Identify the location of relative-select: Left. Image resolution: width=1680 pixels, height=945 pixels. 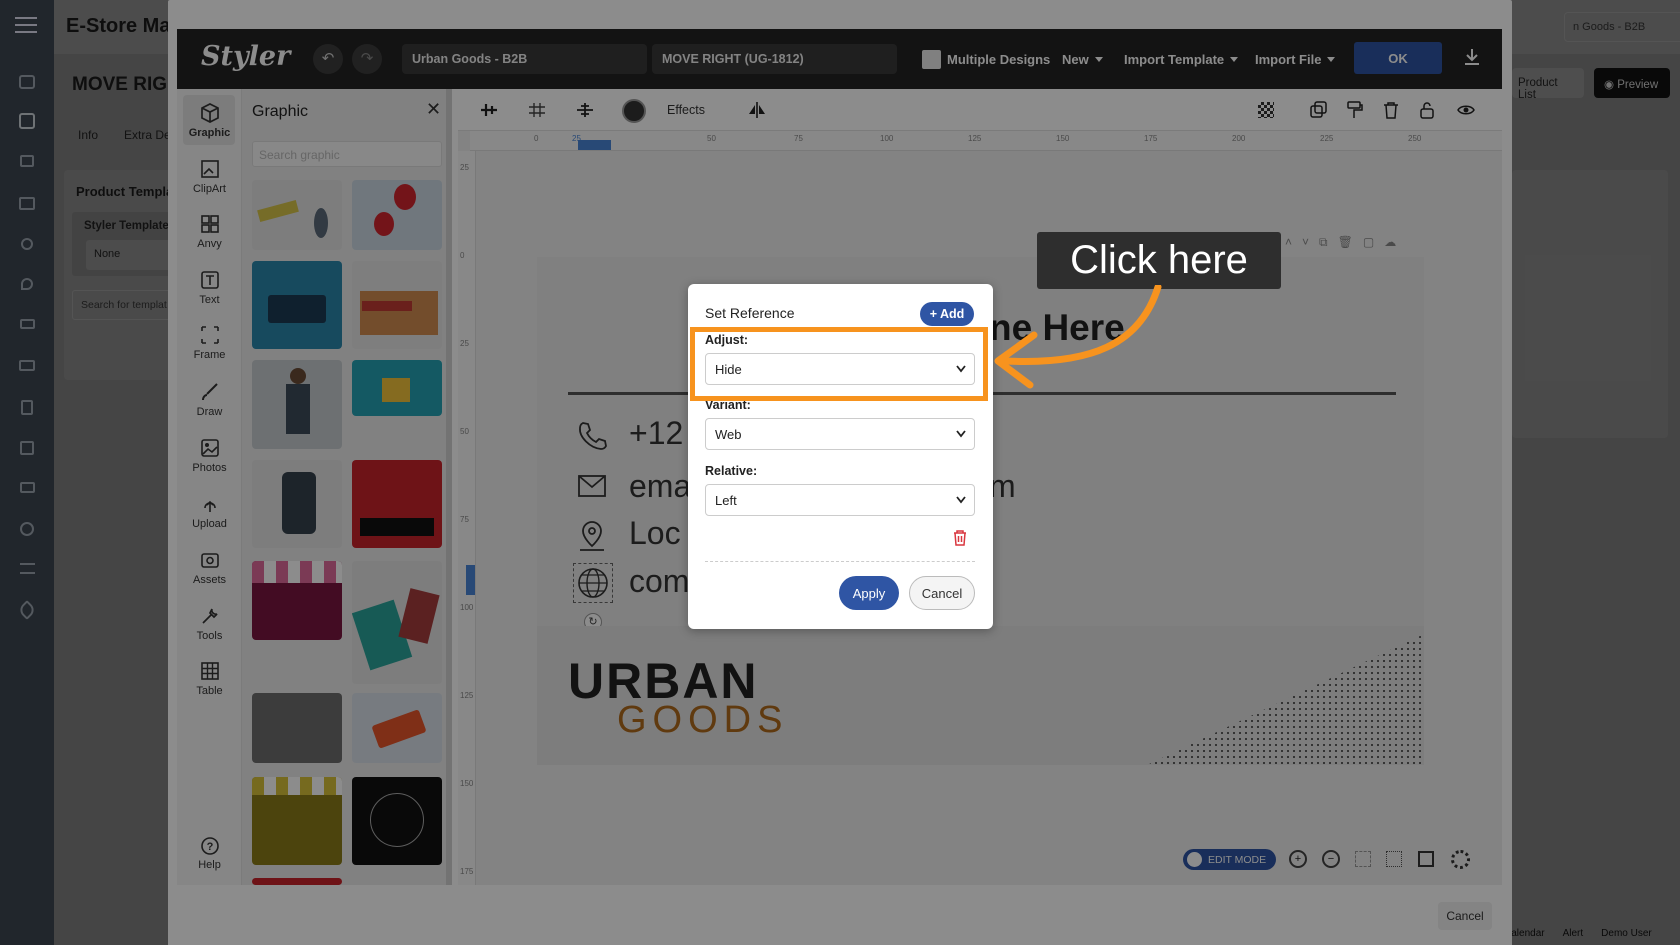
(840, 500).